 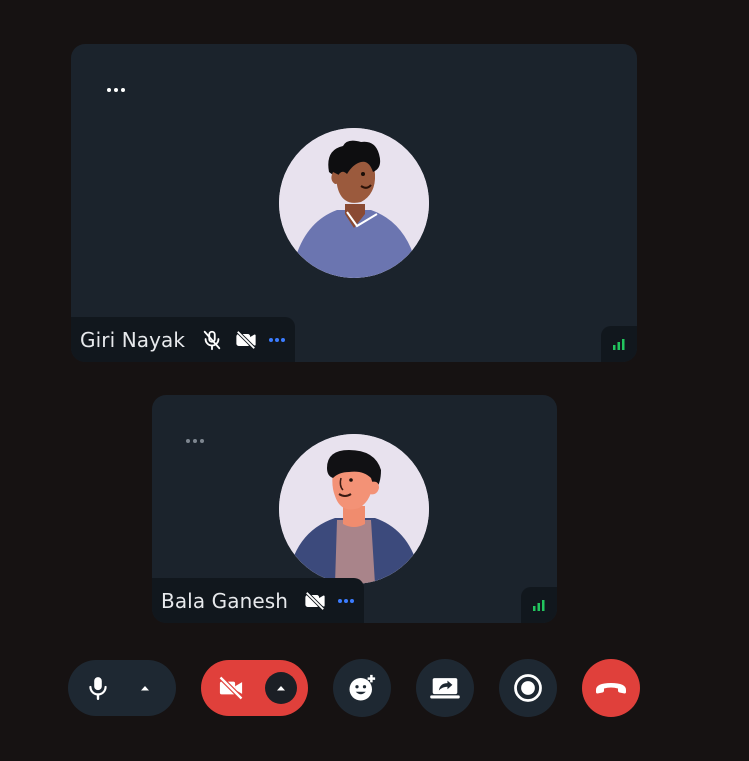 I want to click on hang-up-icon, so click(x=611, y=688).